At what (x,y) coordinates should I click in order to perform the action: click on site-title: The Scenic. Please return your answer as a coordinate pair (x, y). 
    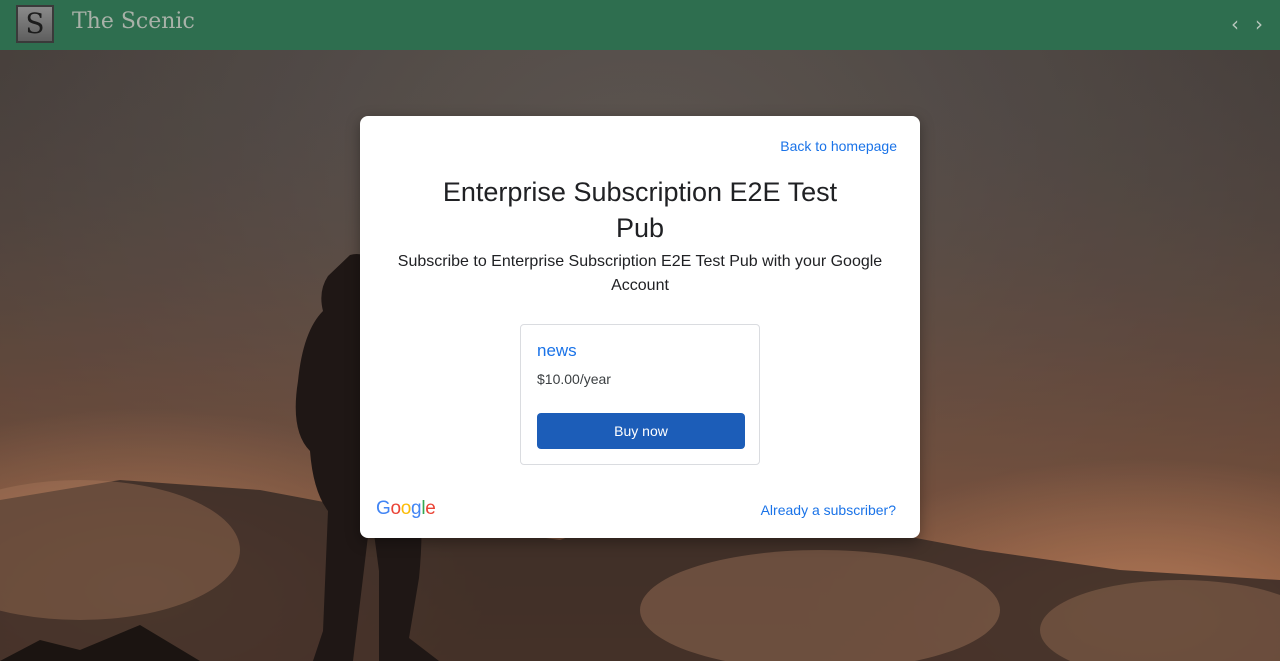
    Looking at the image, I should click on (133, 21).